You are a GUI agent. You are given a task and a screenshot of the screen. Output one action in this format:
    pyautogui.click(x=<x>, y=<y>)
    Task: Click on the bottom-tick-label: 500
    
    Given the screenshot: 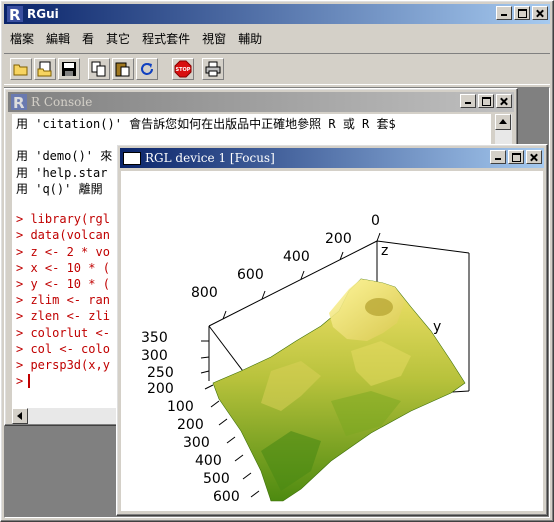 What is the action you would take?
    pyautogui.click(x=216, y=479)
    